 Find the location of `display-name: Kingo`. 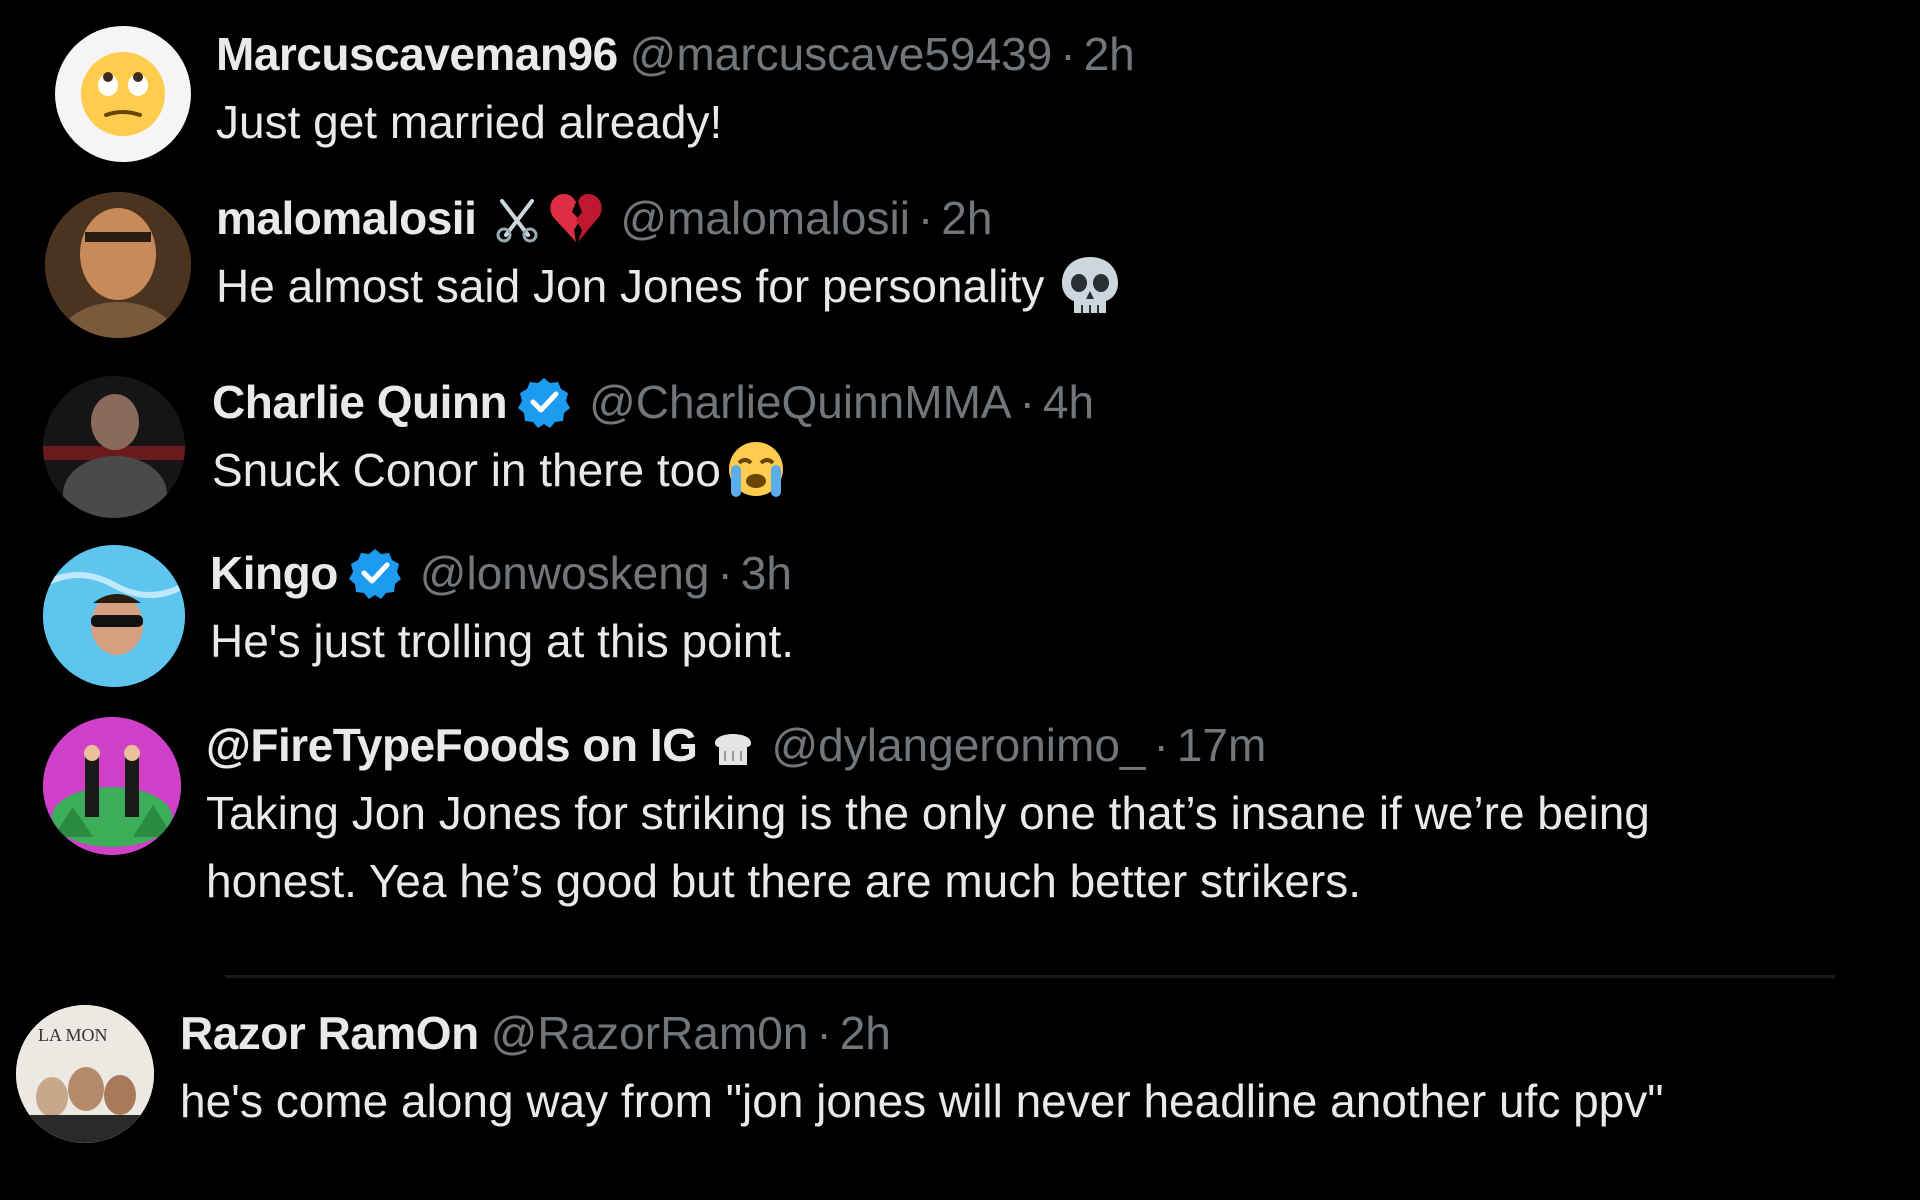

display-name: Kingo is located at coordinates (274, 573).